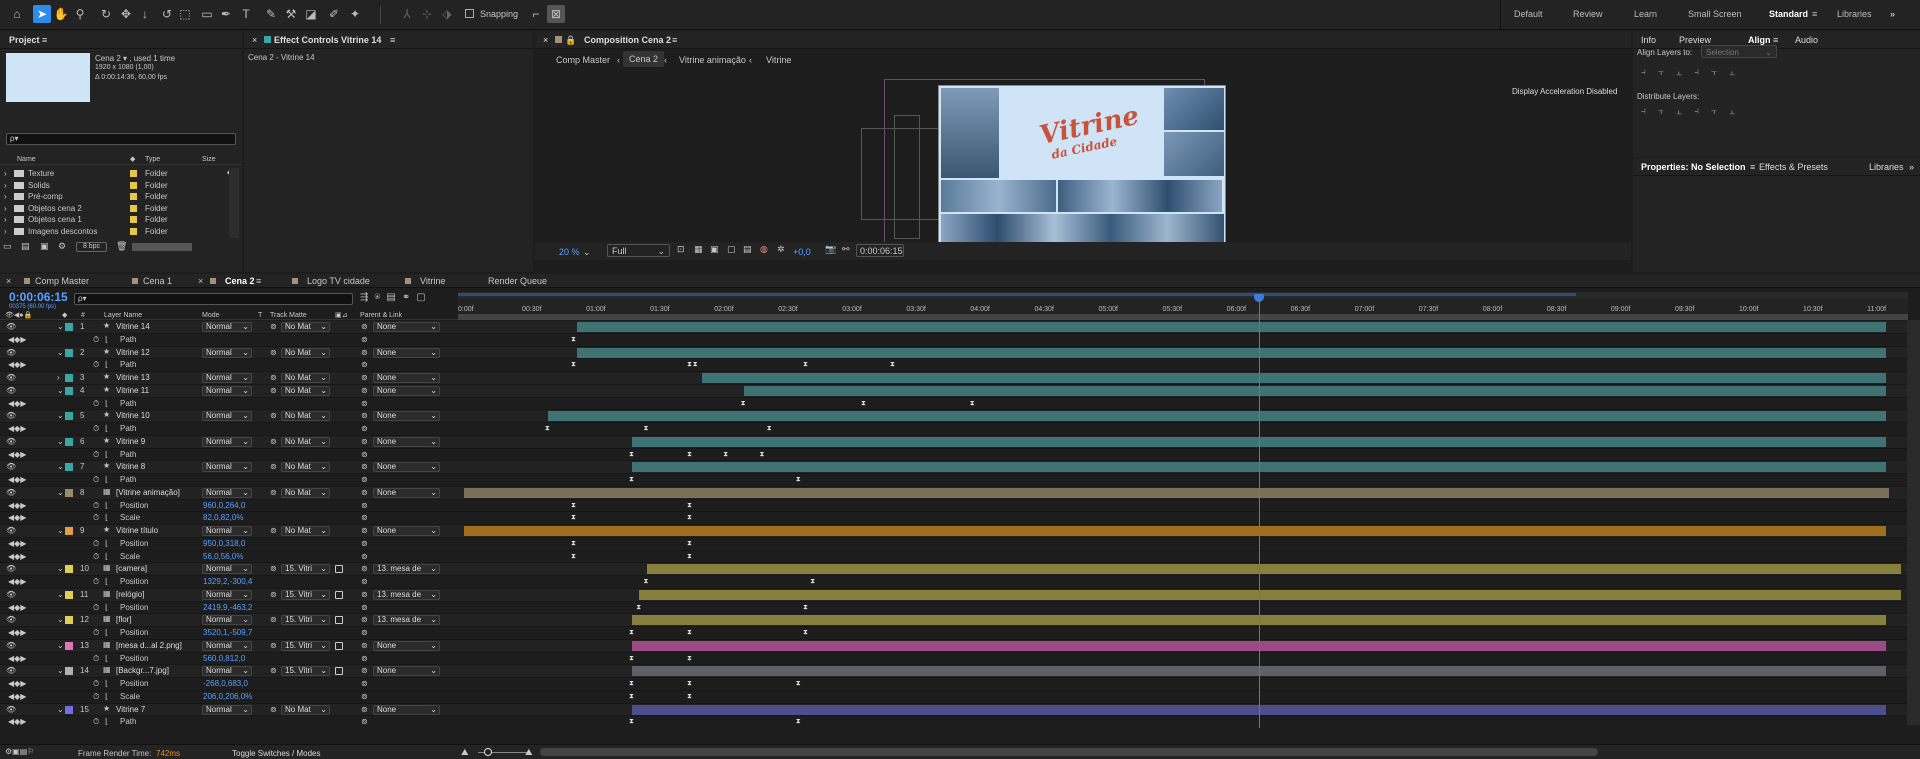 The width and height of the screenshot is (1920, 759). What do you see at coordinates (1911, 167) in the screenshot?
I see `more-panels-icon: »` at bounding box center [1911, 167].